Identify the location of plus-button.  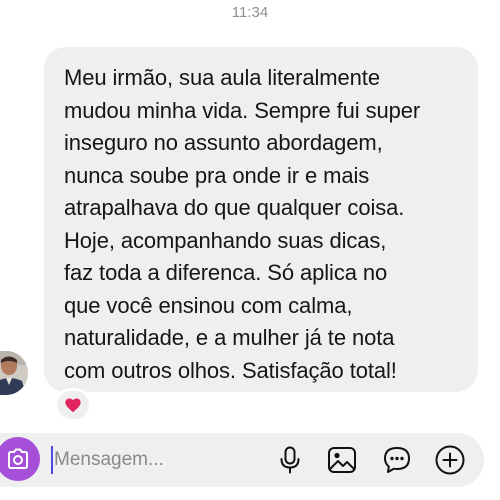
(450, 460).